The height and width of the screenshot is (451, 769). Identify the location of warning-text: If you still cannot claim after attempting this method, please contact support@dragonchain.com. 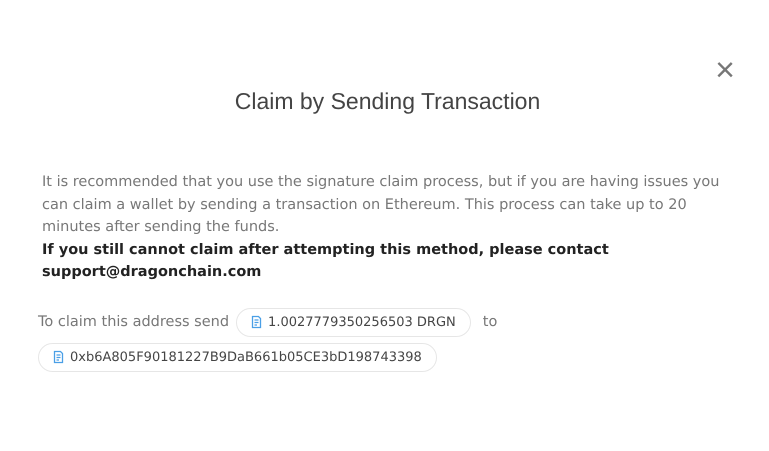
(326, 261).